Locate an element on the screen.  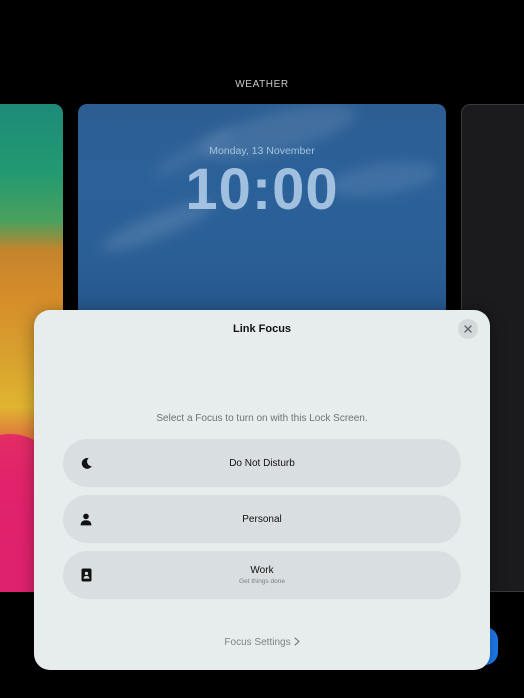
focus-option-personal: Personal is located at coordinates (262, 519).